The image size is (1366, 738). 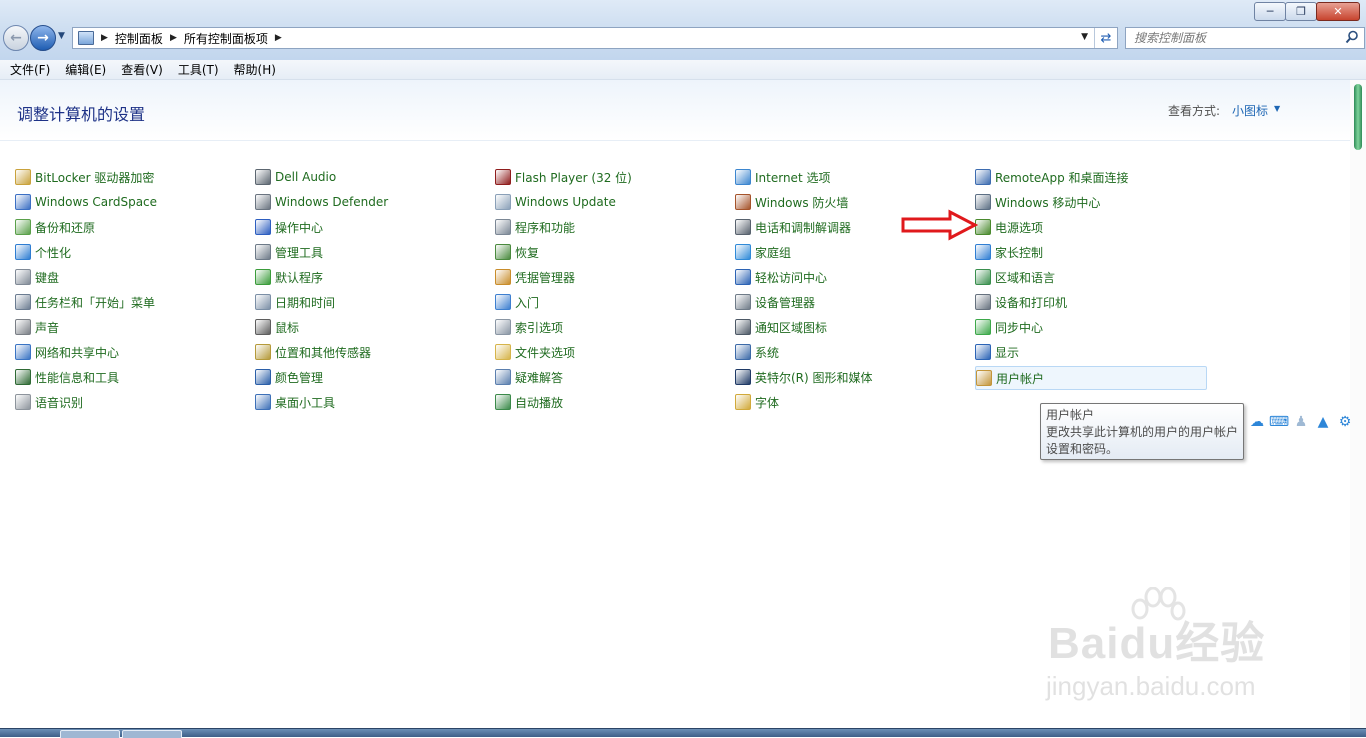 What do you see at coordinates (1257, 422) in the screenshot?
I see `cloud-icon: ☁` at bounding box center [1257, 422].